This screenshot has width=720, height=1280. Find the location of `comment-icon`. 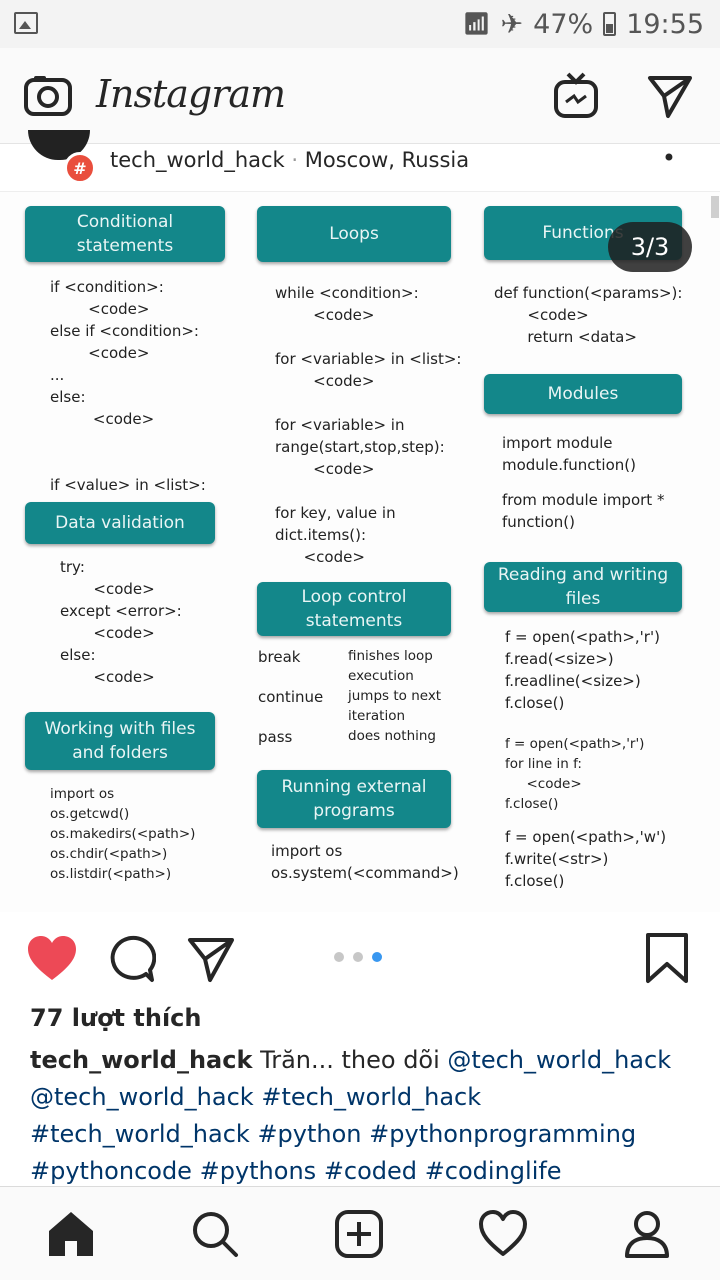

comment-icon is located at coordinates (131, 959).